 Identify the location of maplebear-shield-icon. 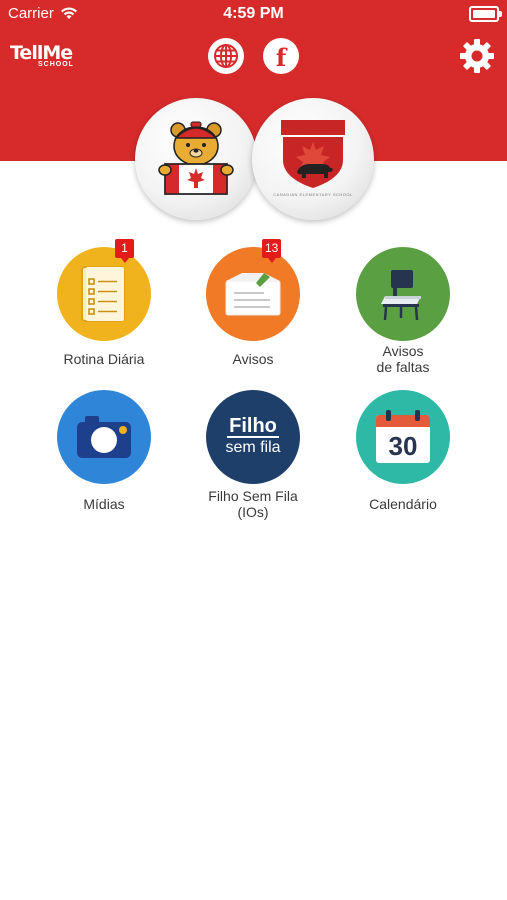
(313, 154).